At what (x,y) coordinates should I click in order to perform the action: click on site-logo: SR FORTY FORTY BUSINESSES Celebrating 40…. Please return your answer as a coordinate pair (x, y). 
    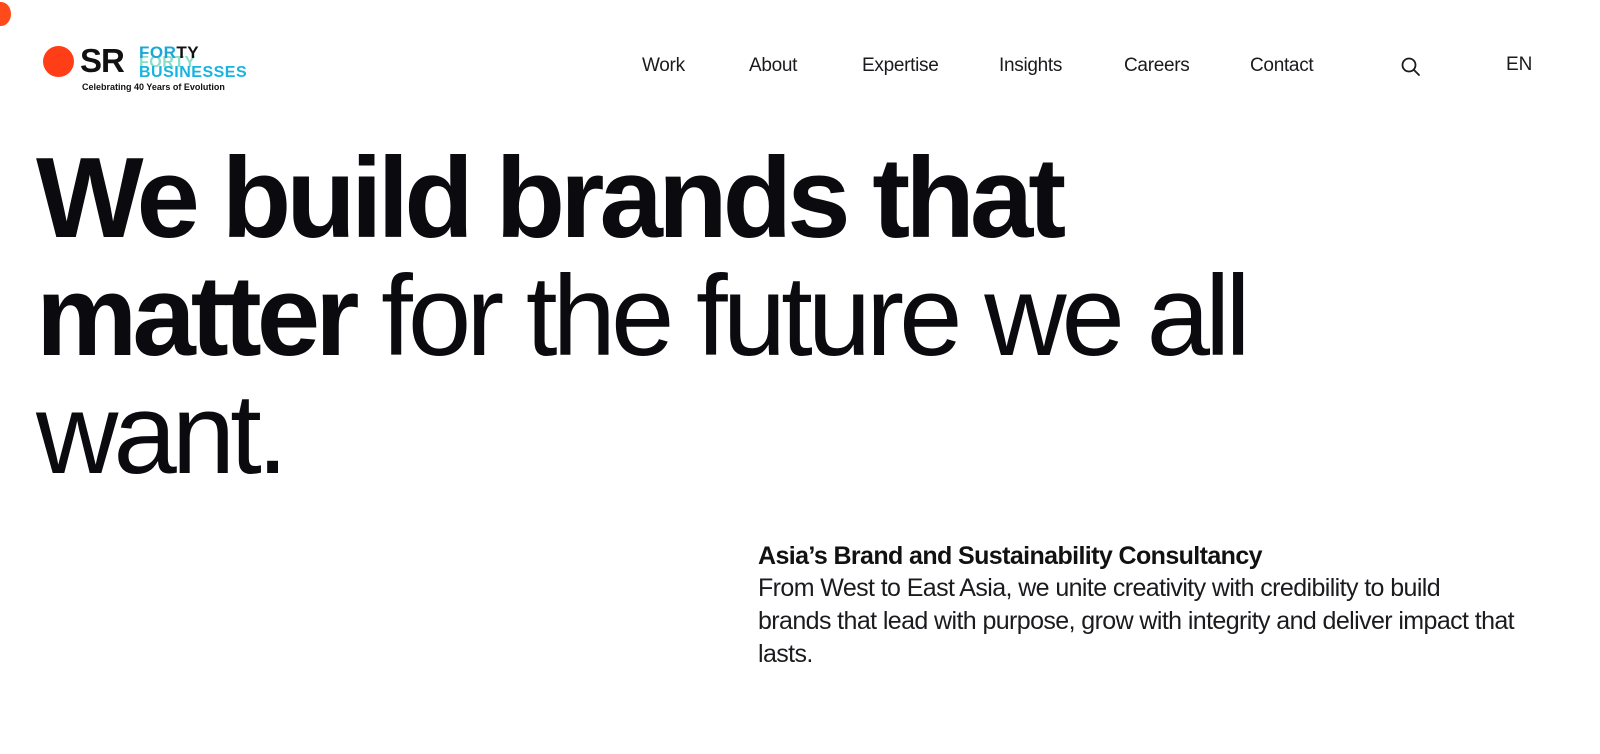
    Looking at the image, I should click on (158, 69).